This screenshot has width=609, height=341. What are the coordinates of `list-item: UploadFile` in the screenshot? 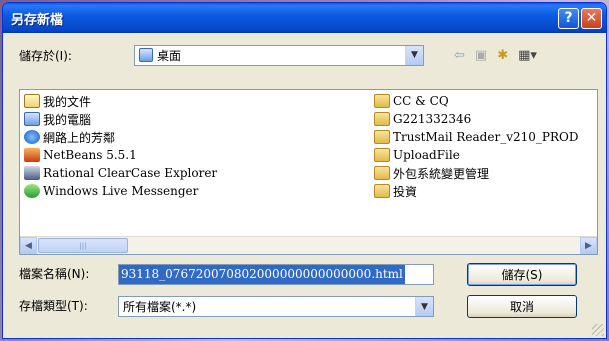 It's located at (476, 155).